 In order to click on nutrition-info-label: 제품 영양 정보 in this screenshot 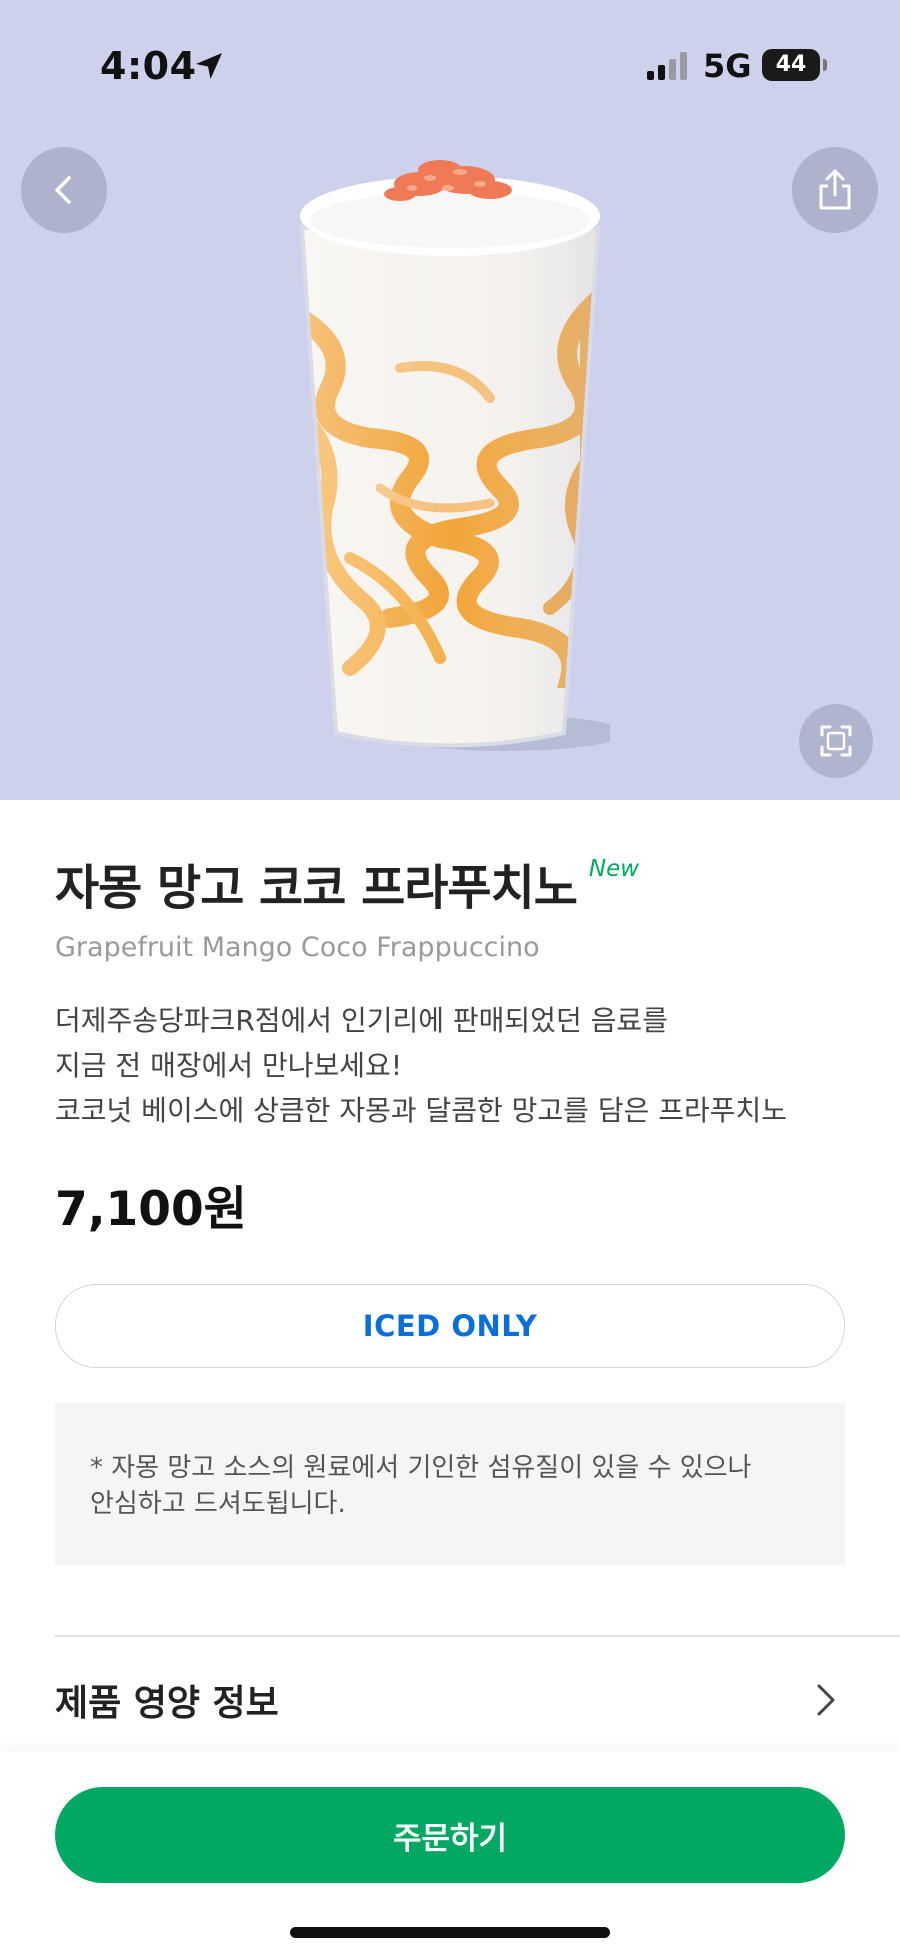, I will do `click(167, 1703)`.